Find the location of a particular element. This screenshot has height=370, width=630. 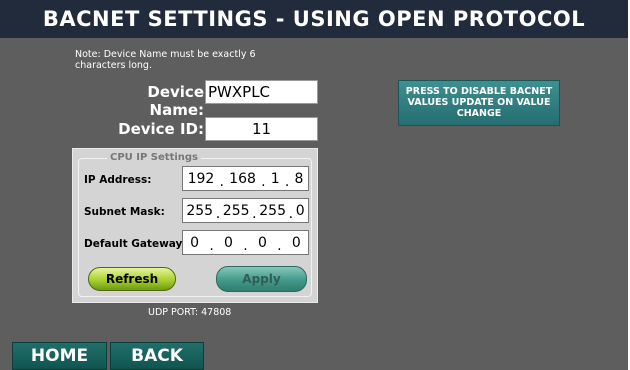

udp-port-label: UDP PORT: 47808 is located at coordinates (190, 312).